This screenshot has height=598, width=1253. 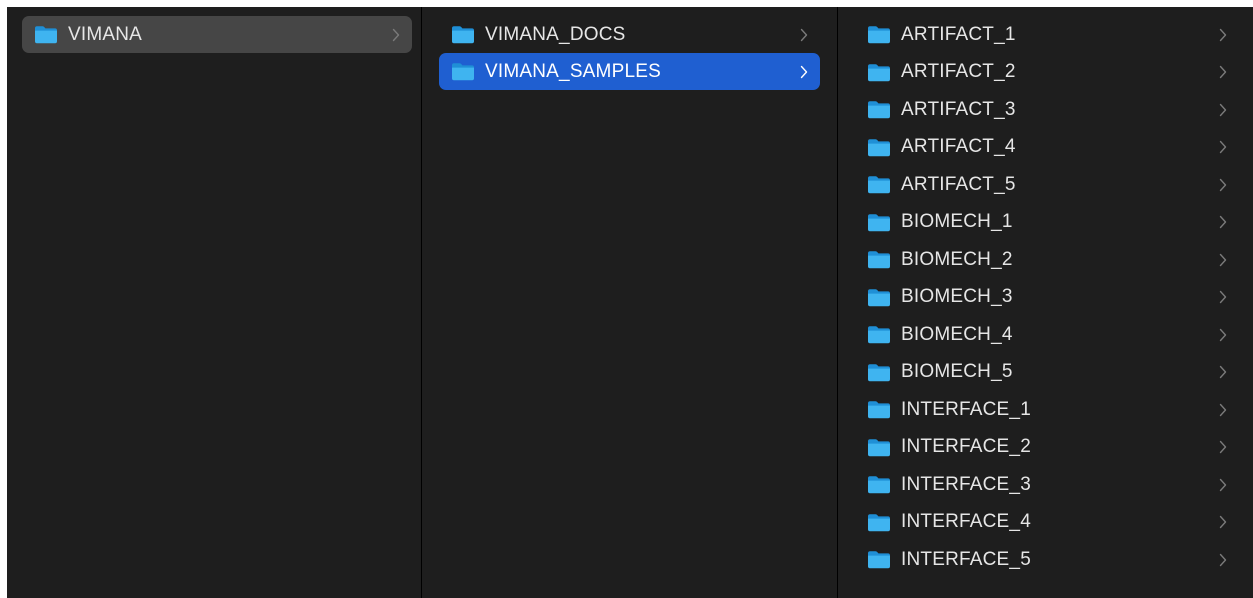 What do you see at coordinates (573, 71) in the screenshot?
I see `folder-label: VIMANA_SAMPLES` at bounding box center [573, 71].